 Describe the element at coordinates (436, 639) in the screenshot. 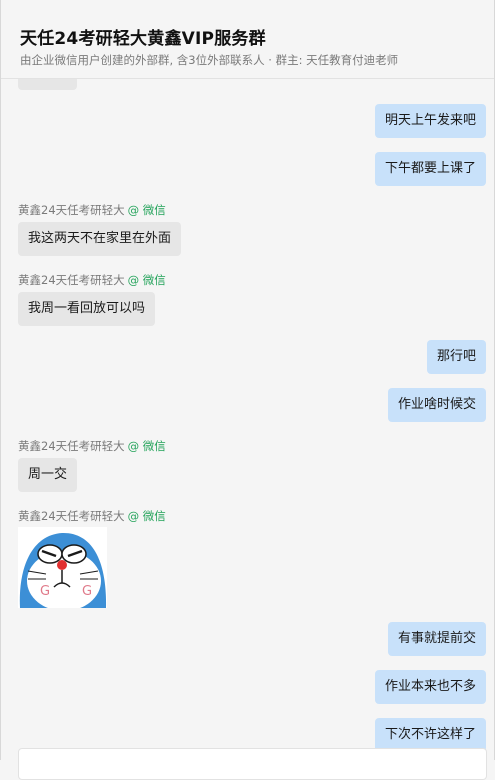

I see `message-bubble-outgoing: 有事就提前交` at that location.